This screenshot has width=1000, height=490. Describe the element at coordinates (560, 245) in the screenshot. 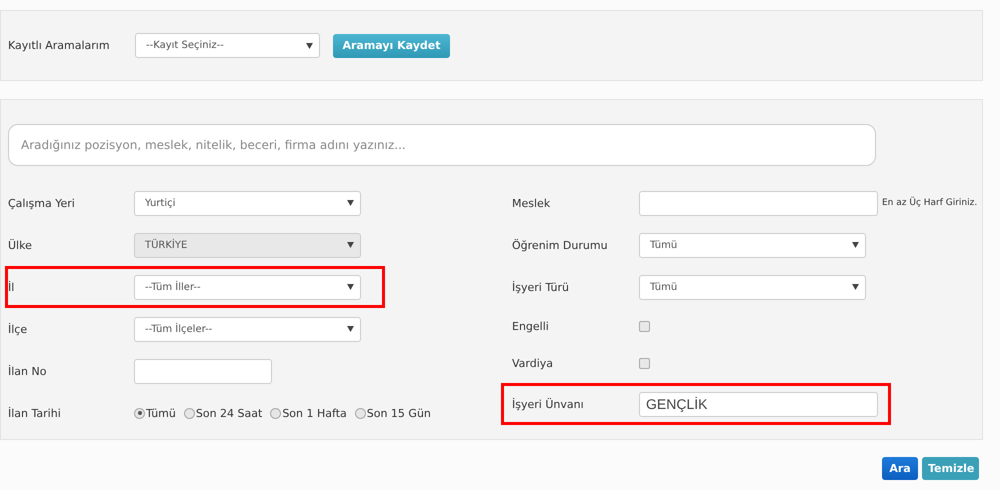

I see `field-label: Öğrenim Durumu` at that location.